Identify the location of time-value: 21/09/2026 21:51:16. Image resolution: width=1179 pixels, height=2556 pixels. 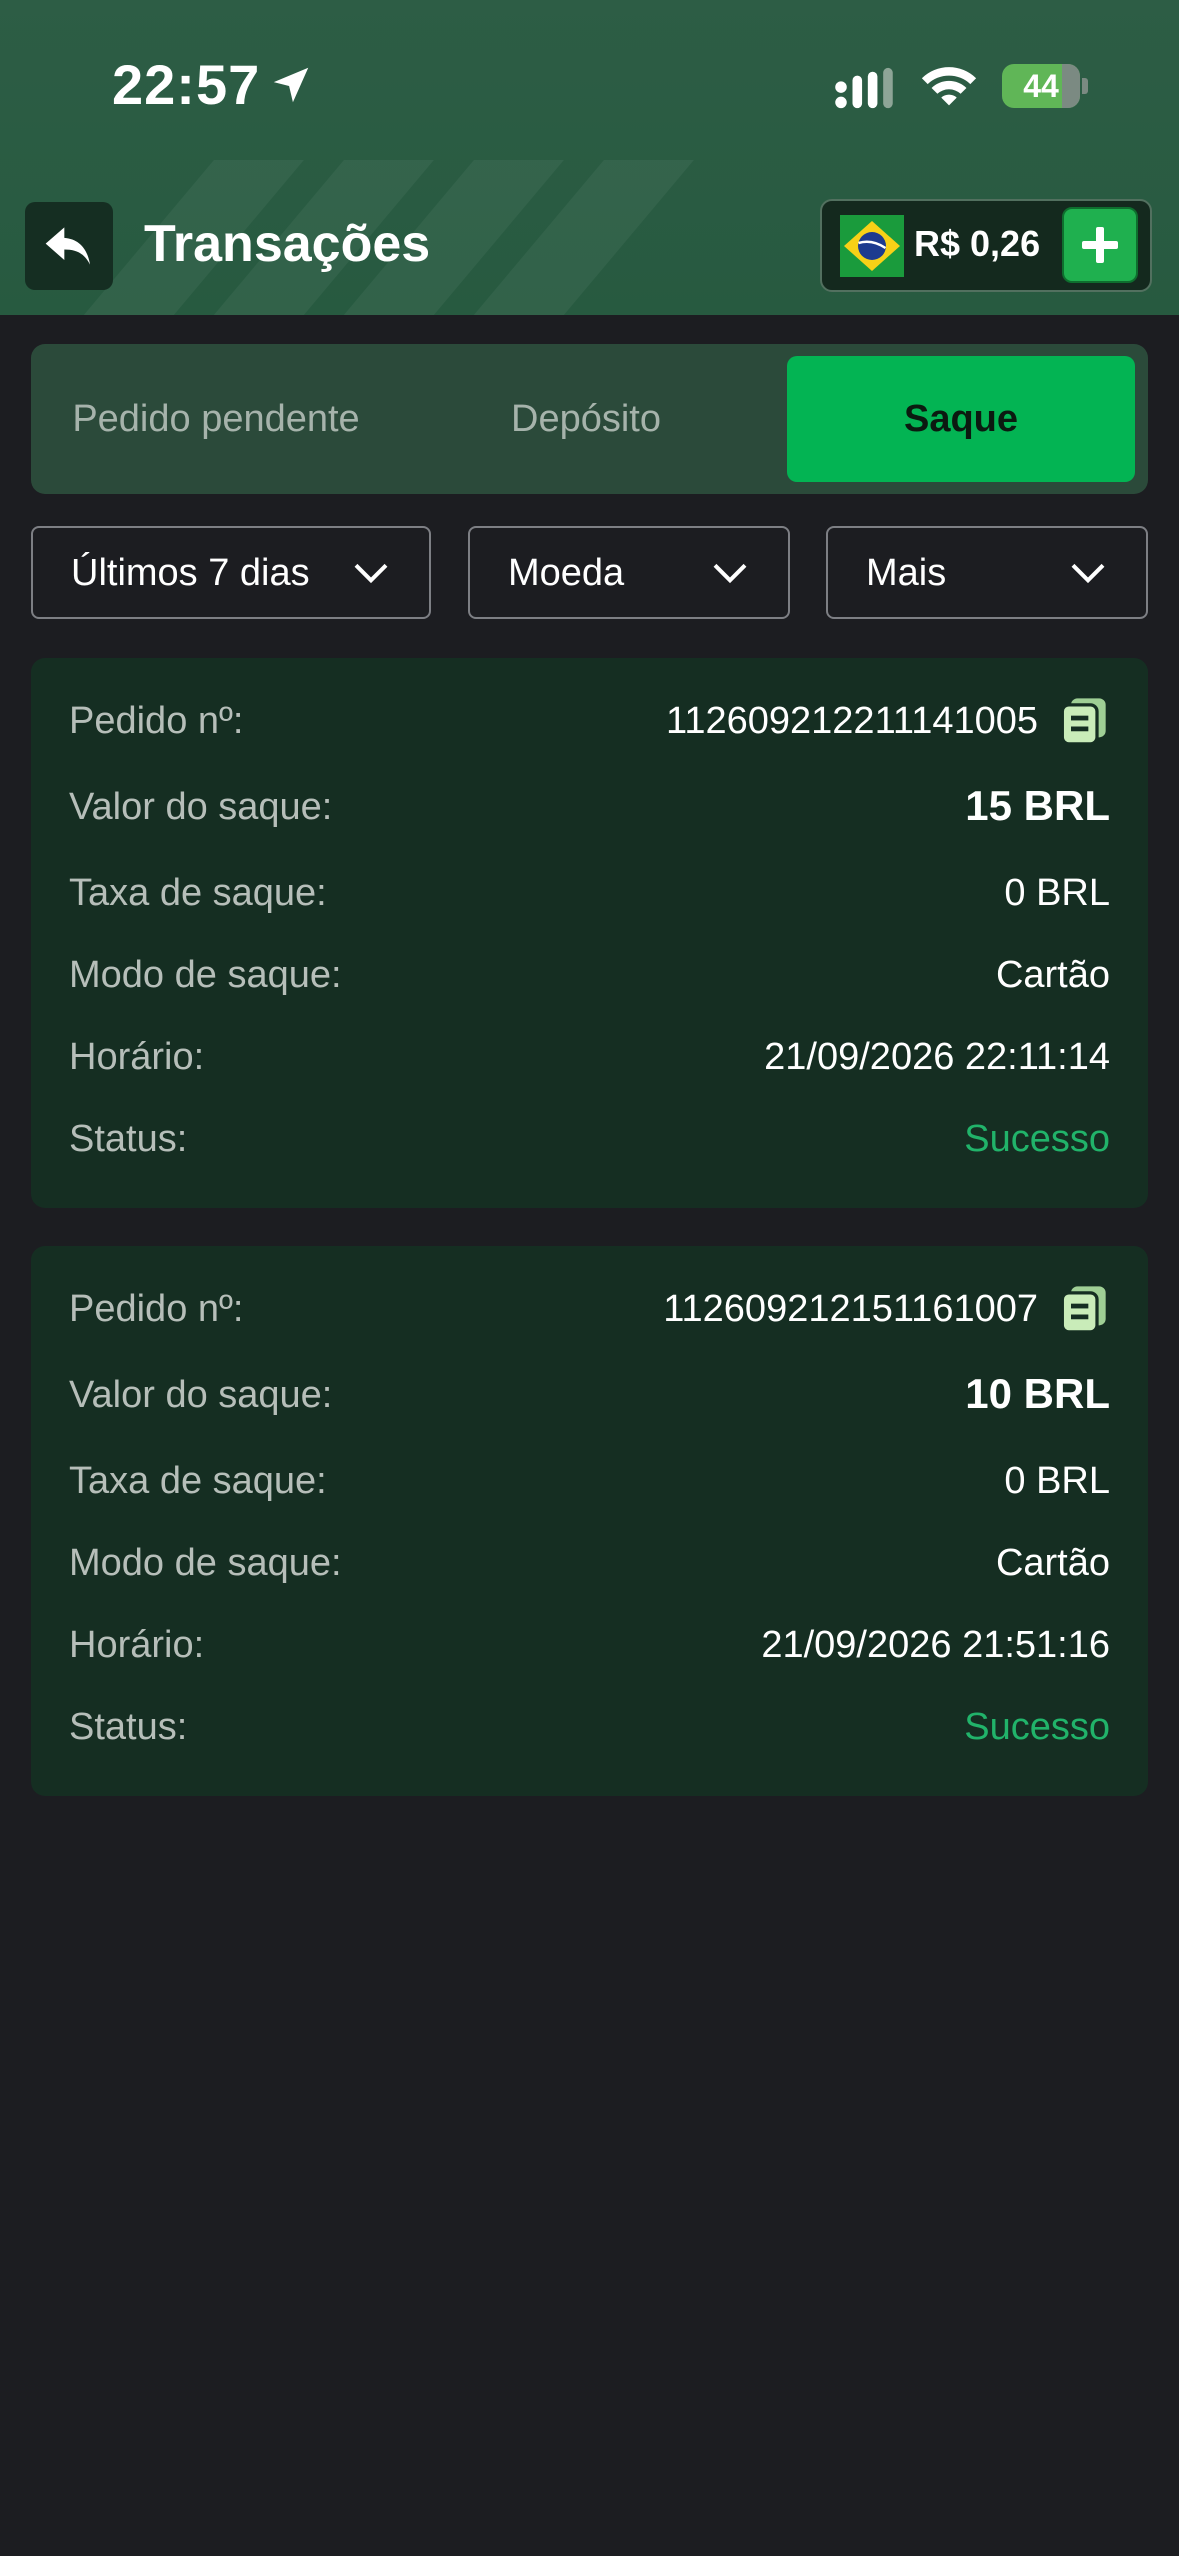
(935, 1645).